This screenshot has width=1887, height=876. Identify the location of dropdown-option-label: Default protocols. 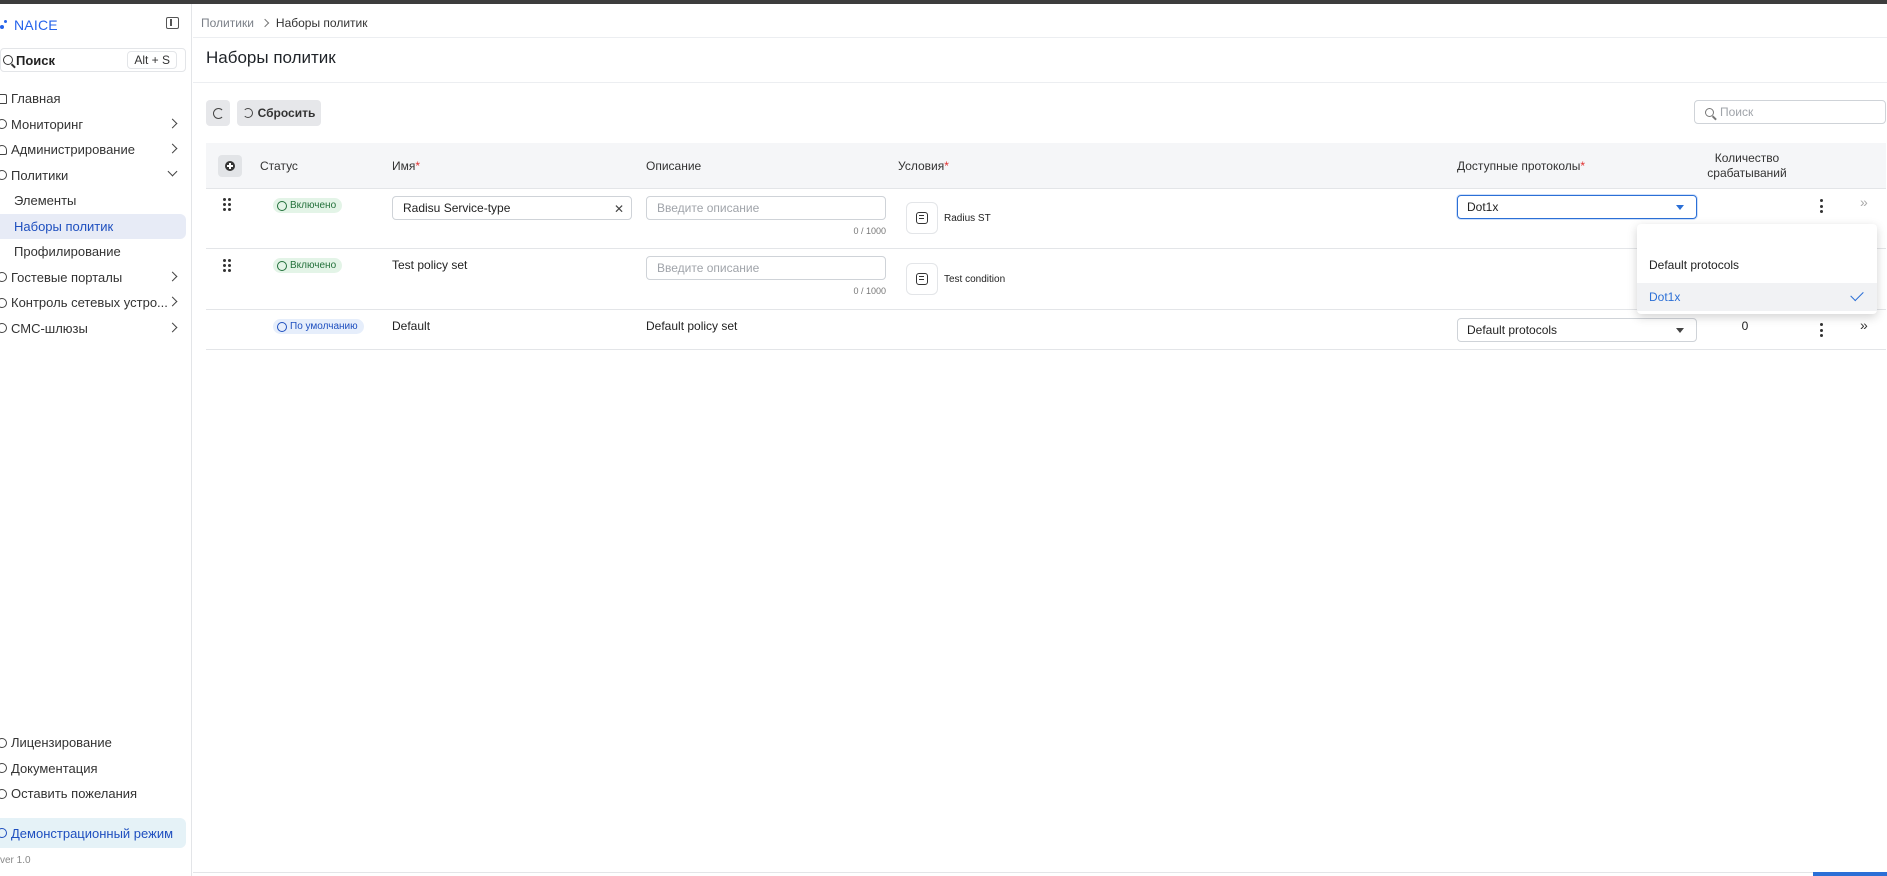
(1694, 265).